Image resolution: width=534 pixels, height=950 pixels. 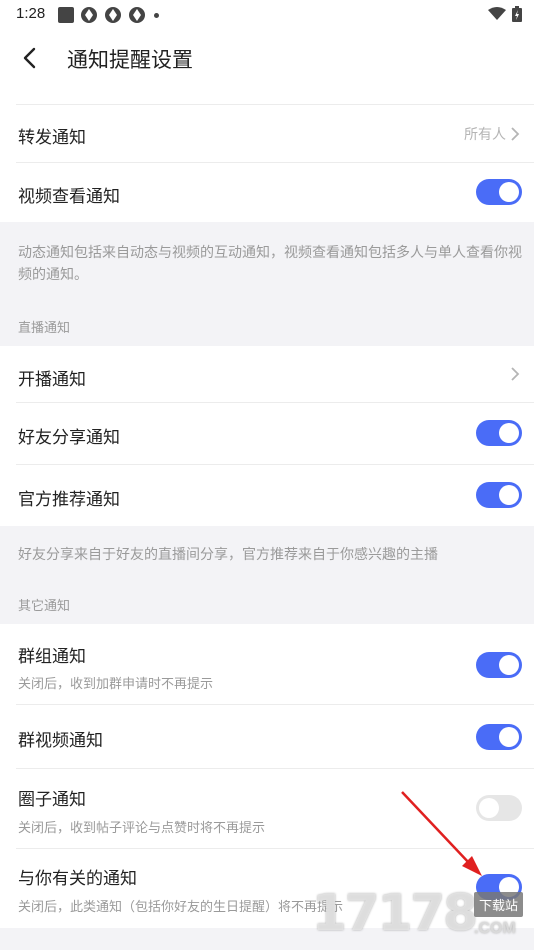 I want to click on row-video-view-notification: 视频查看通知, so click(x=267, y=192).